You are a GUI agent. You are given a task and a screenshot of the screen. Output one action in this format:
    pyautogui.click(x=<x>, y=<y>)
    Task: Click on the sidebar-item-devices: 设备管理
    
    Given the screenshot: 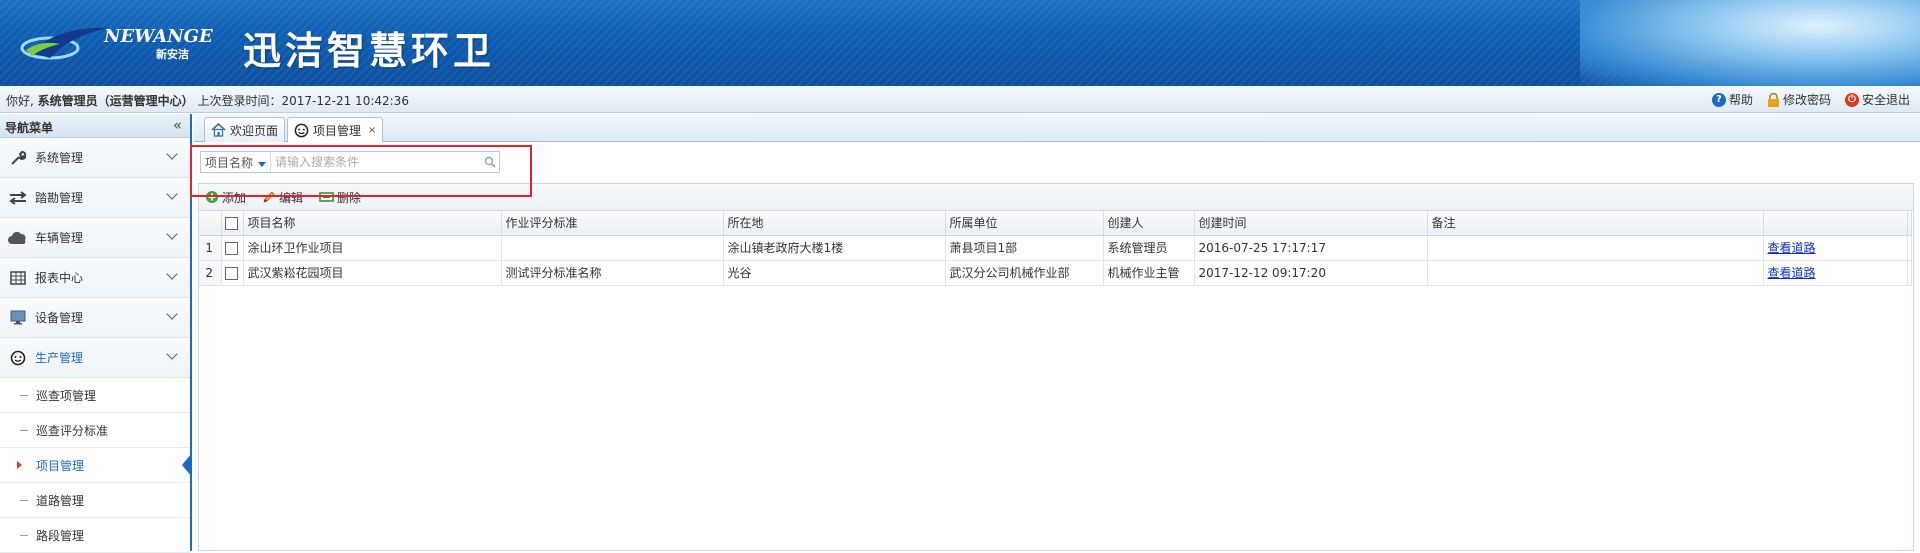 What is the action you would take?
    pyautogui.click(x=95, y=318)
    